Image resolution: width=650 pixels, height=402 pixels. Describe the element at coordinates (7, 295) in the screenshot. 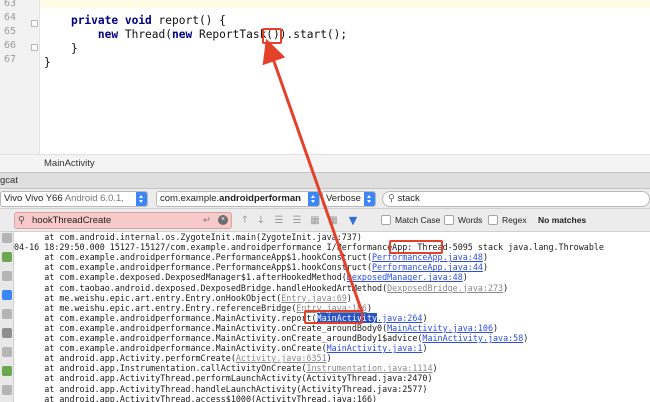

I see `camera-icon` at that location.